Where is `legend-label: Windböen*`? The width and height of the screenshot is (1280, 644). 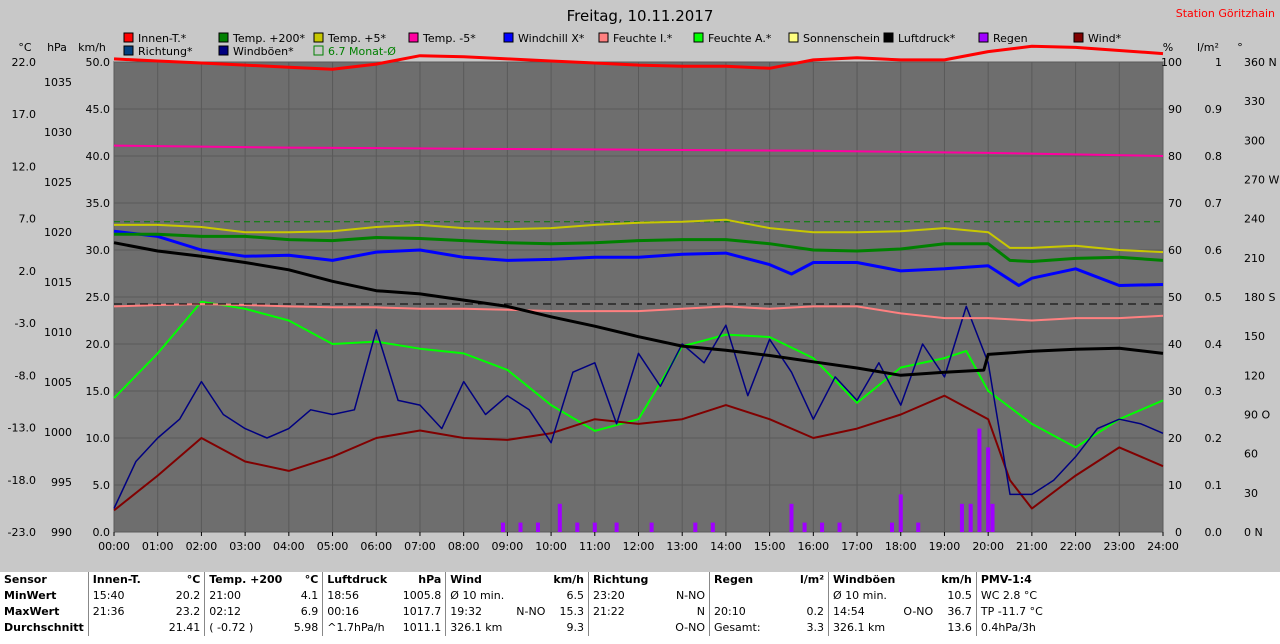
legend-label: Windböen* is located at coordinates (263, 51).